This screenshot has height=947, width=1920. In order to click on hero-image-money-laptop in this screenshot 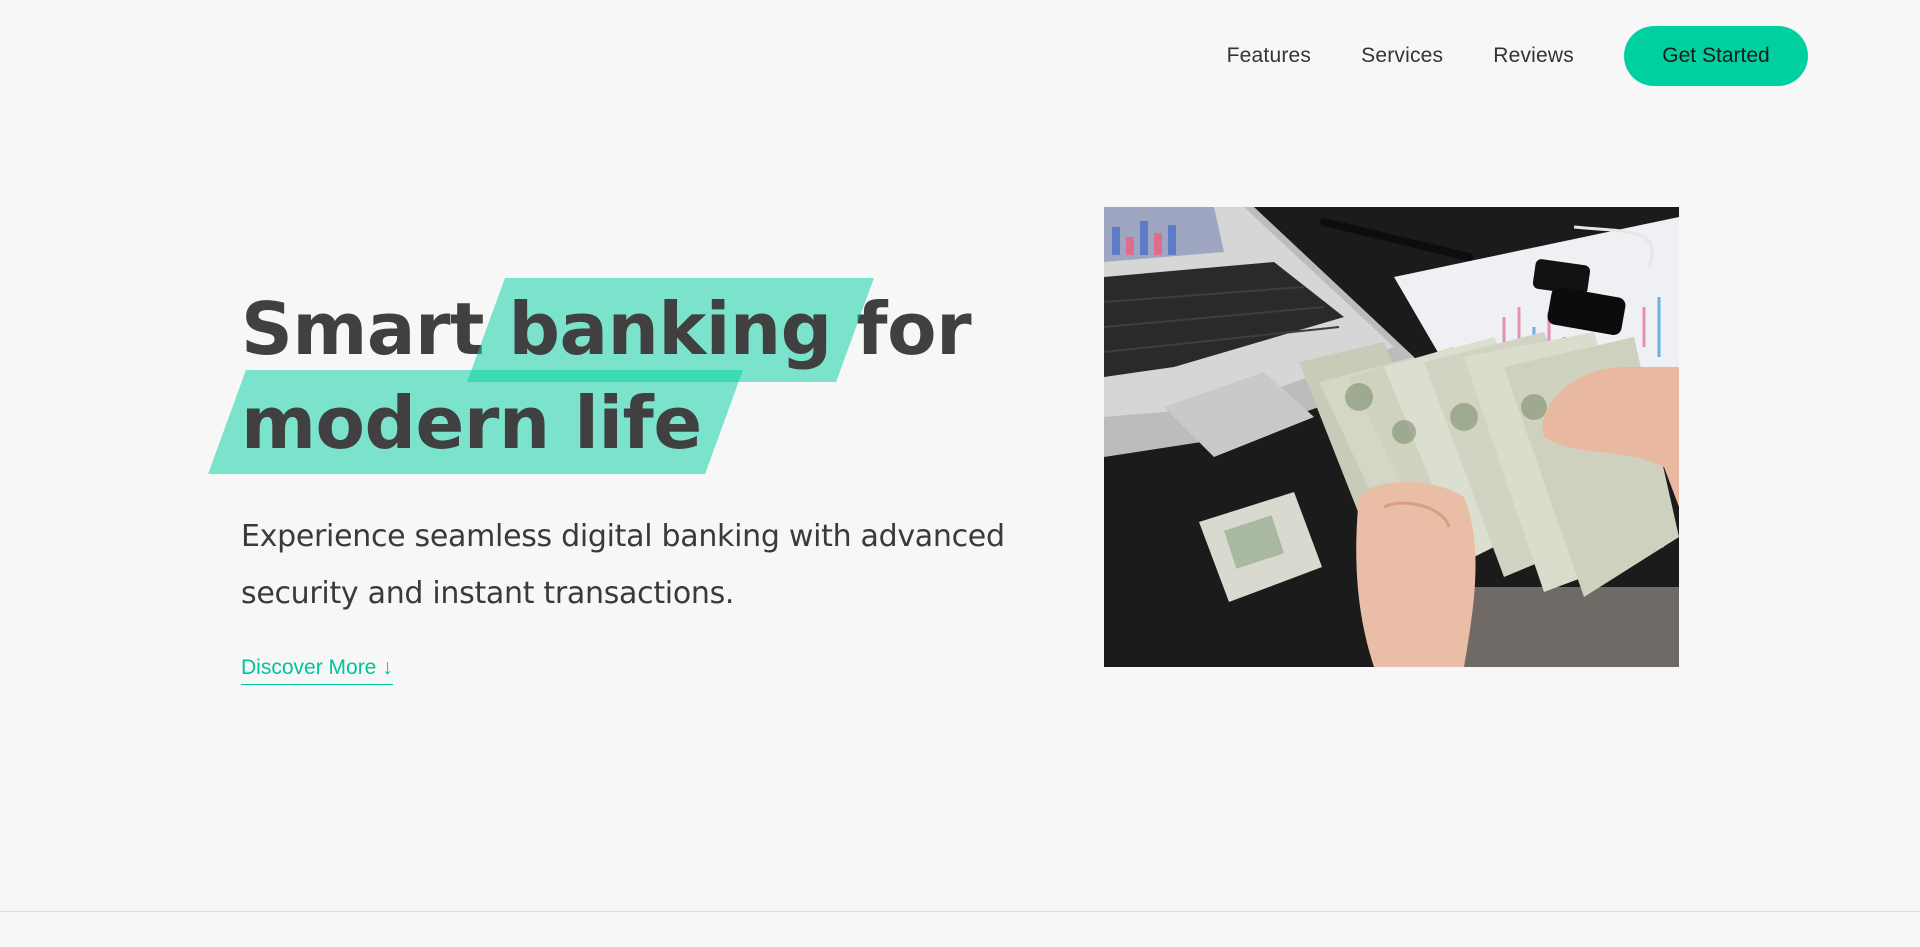, I will do `click(1391, 437)`.